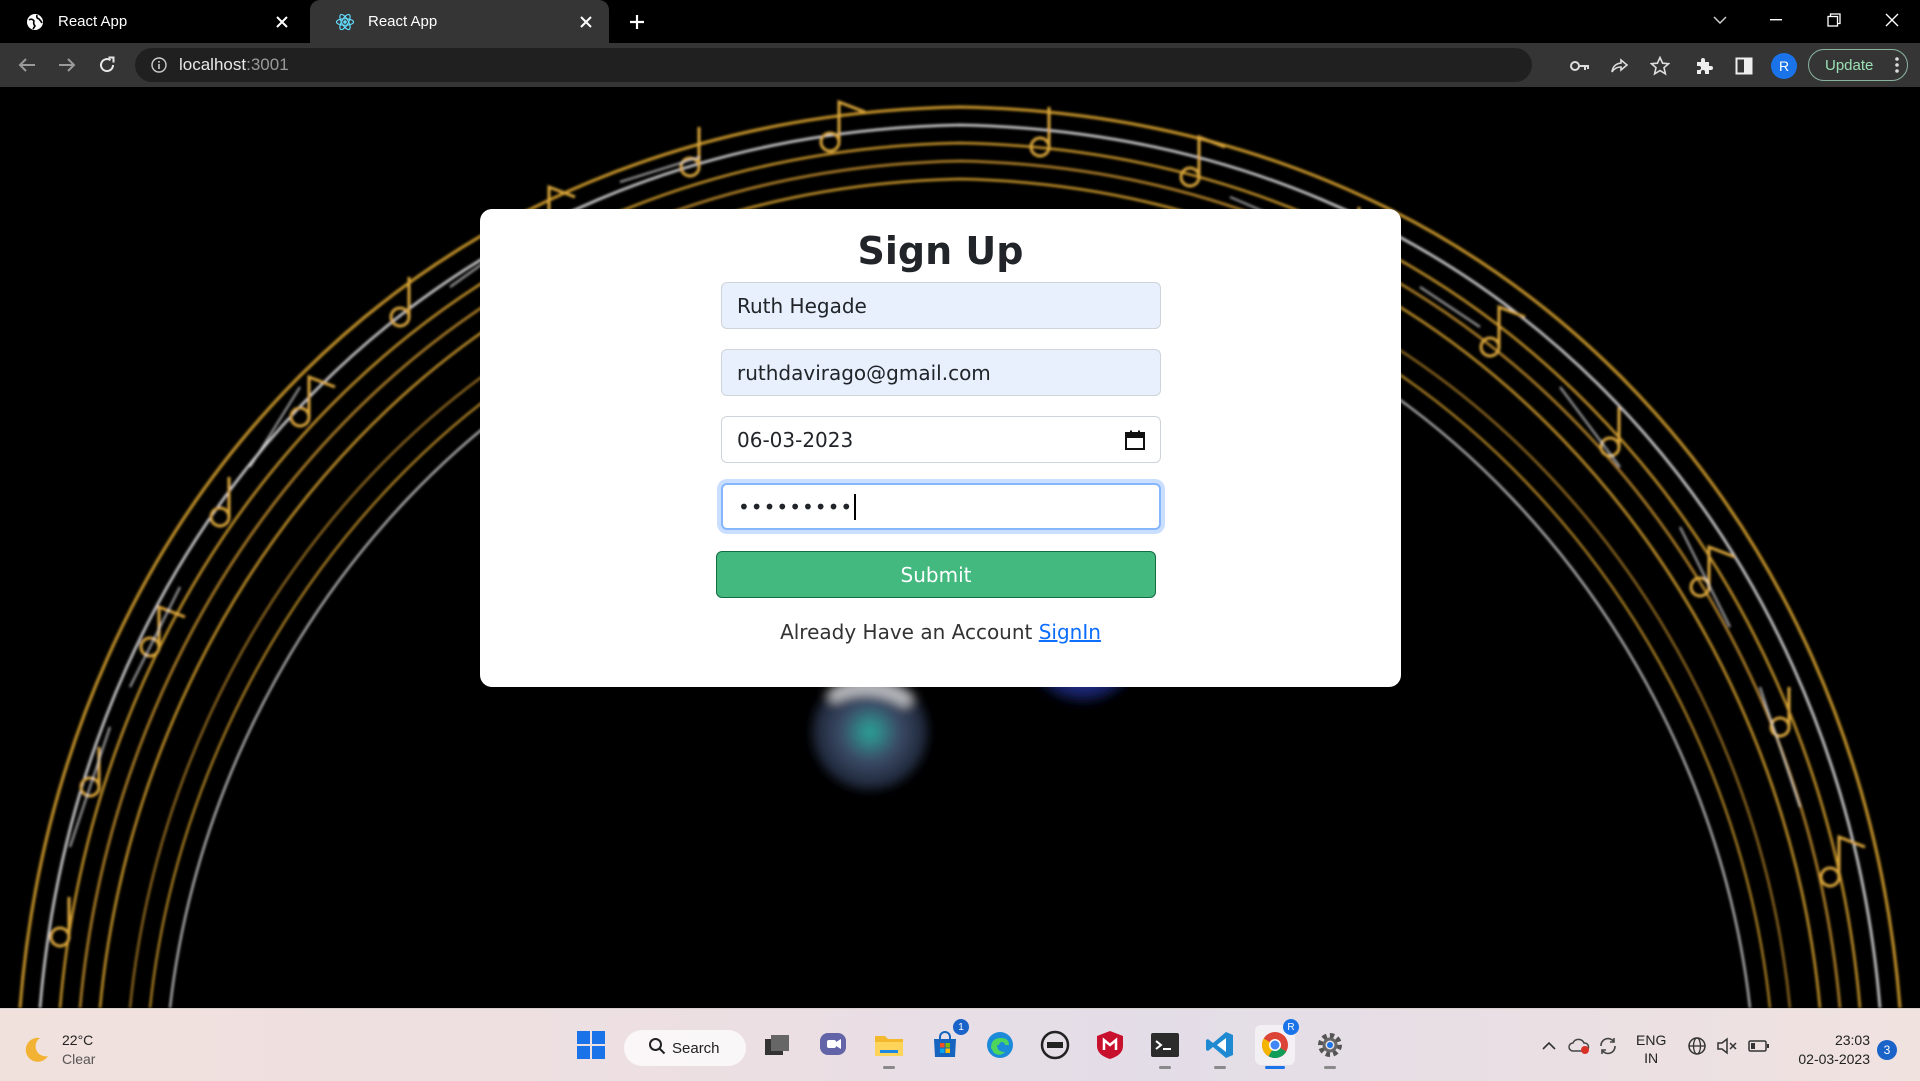  What do you see at coordinates (79, 1059) in the screenshot?
I see `weather-condition: Clear` at bounding box center [79, 1059].